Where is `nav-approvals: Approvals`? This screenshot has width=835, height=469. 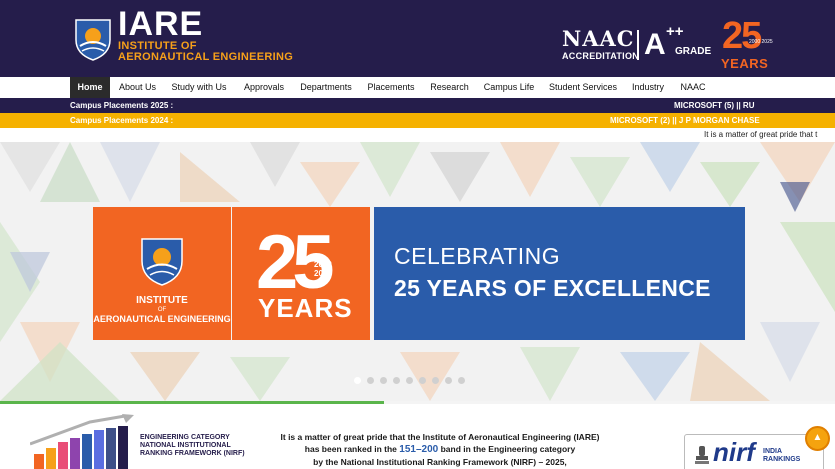
nav-approvals: Approvals is located at coordinates (264, 87).